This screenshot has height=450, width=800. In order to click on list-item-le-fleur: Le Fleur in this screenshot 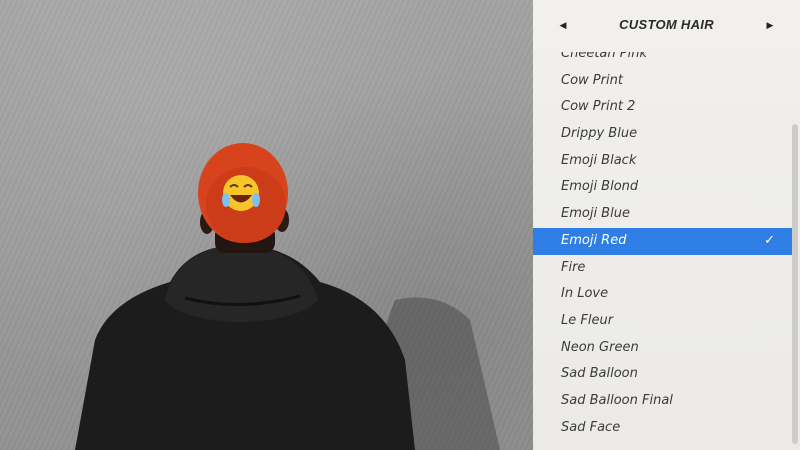, I will do `click(663, 321)`.